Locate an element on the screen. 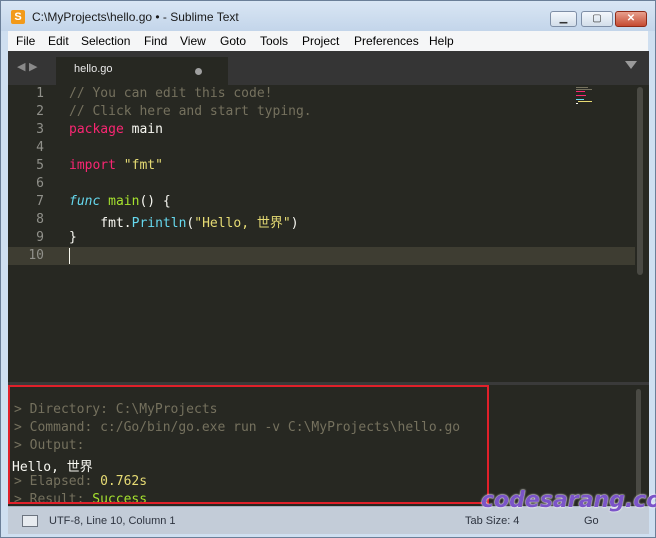 The image size is (656, 538). tab-nav-left-icon: ◀ is located at coordinates (21, 66).